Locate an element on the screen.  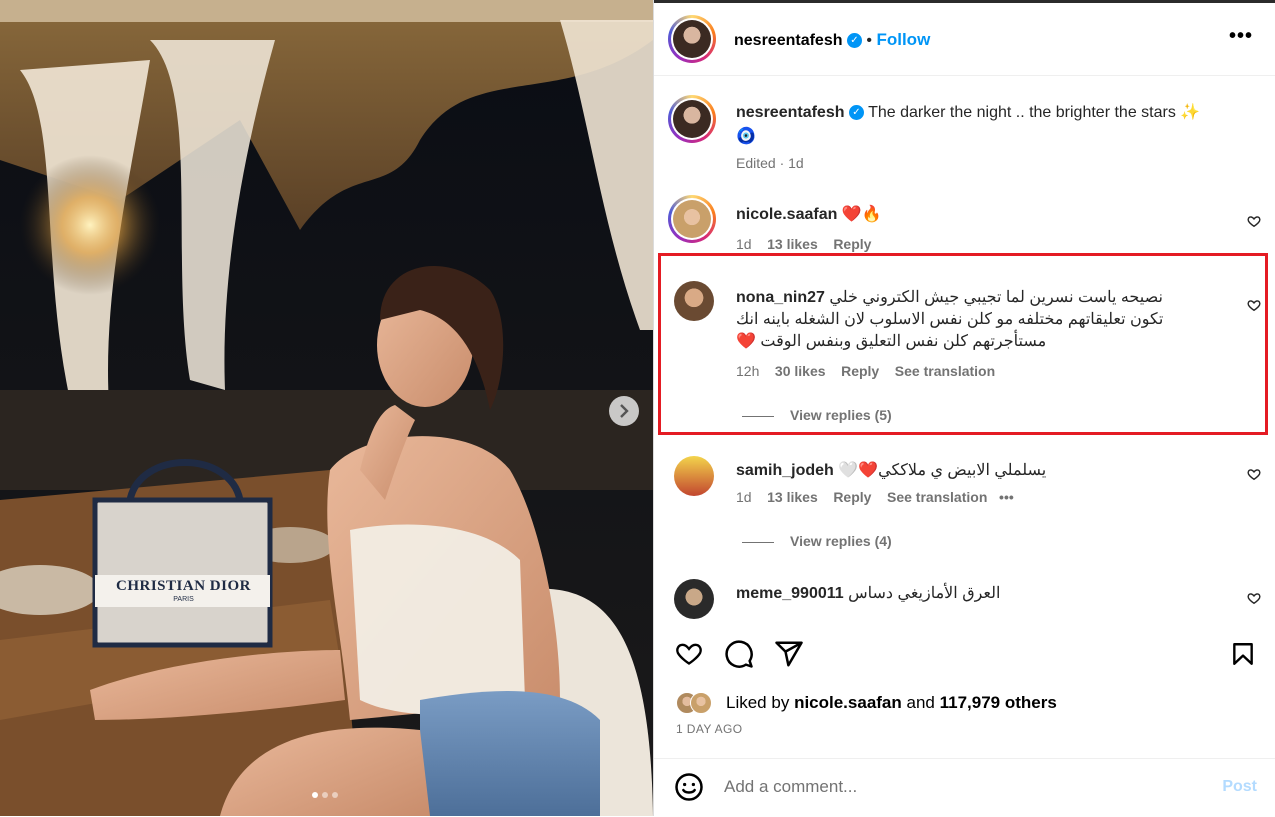
comment-meta: 12h 30 likes Reply See translation is located at coordinates (865, 371).